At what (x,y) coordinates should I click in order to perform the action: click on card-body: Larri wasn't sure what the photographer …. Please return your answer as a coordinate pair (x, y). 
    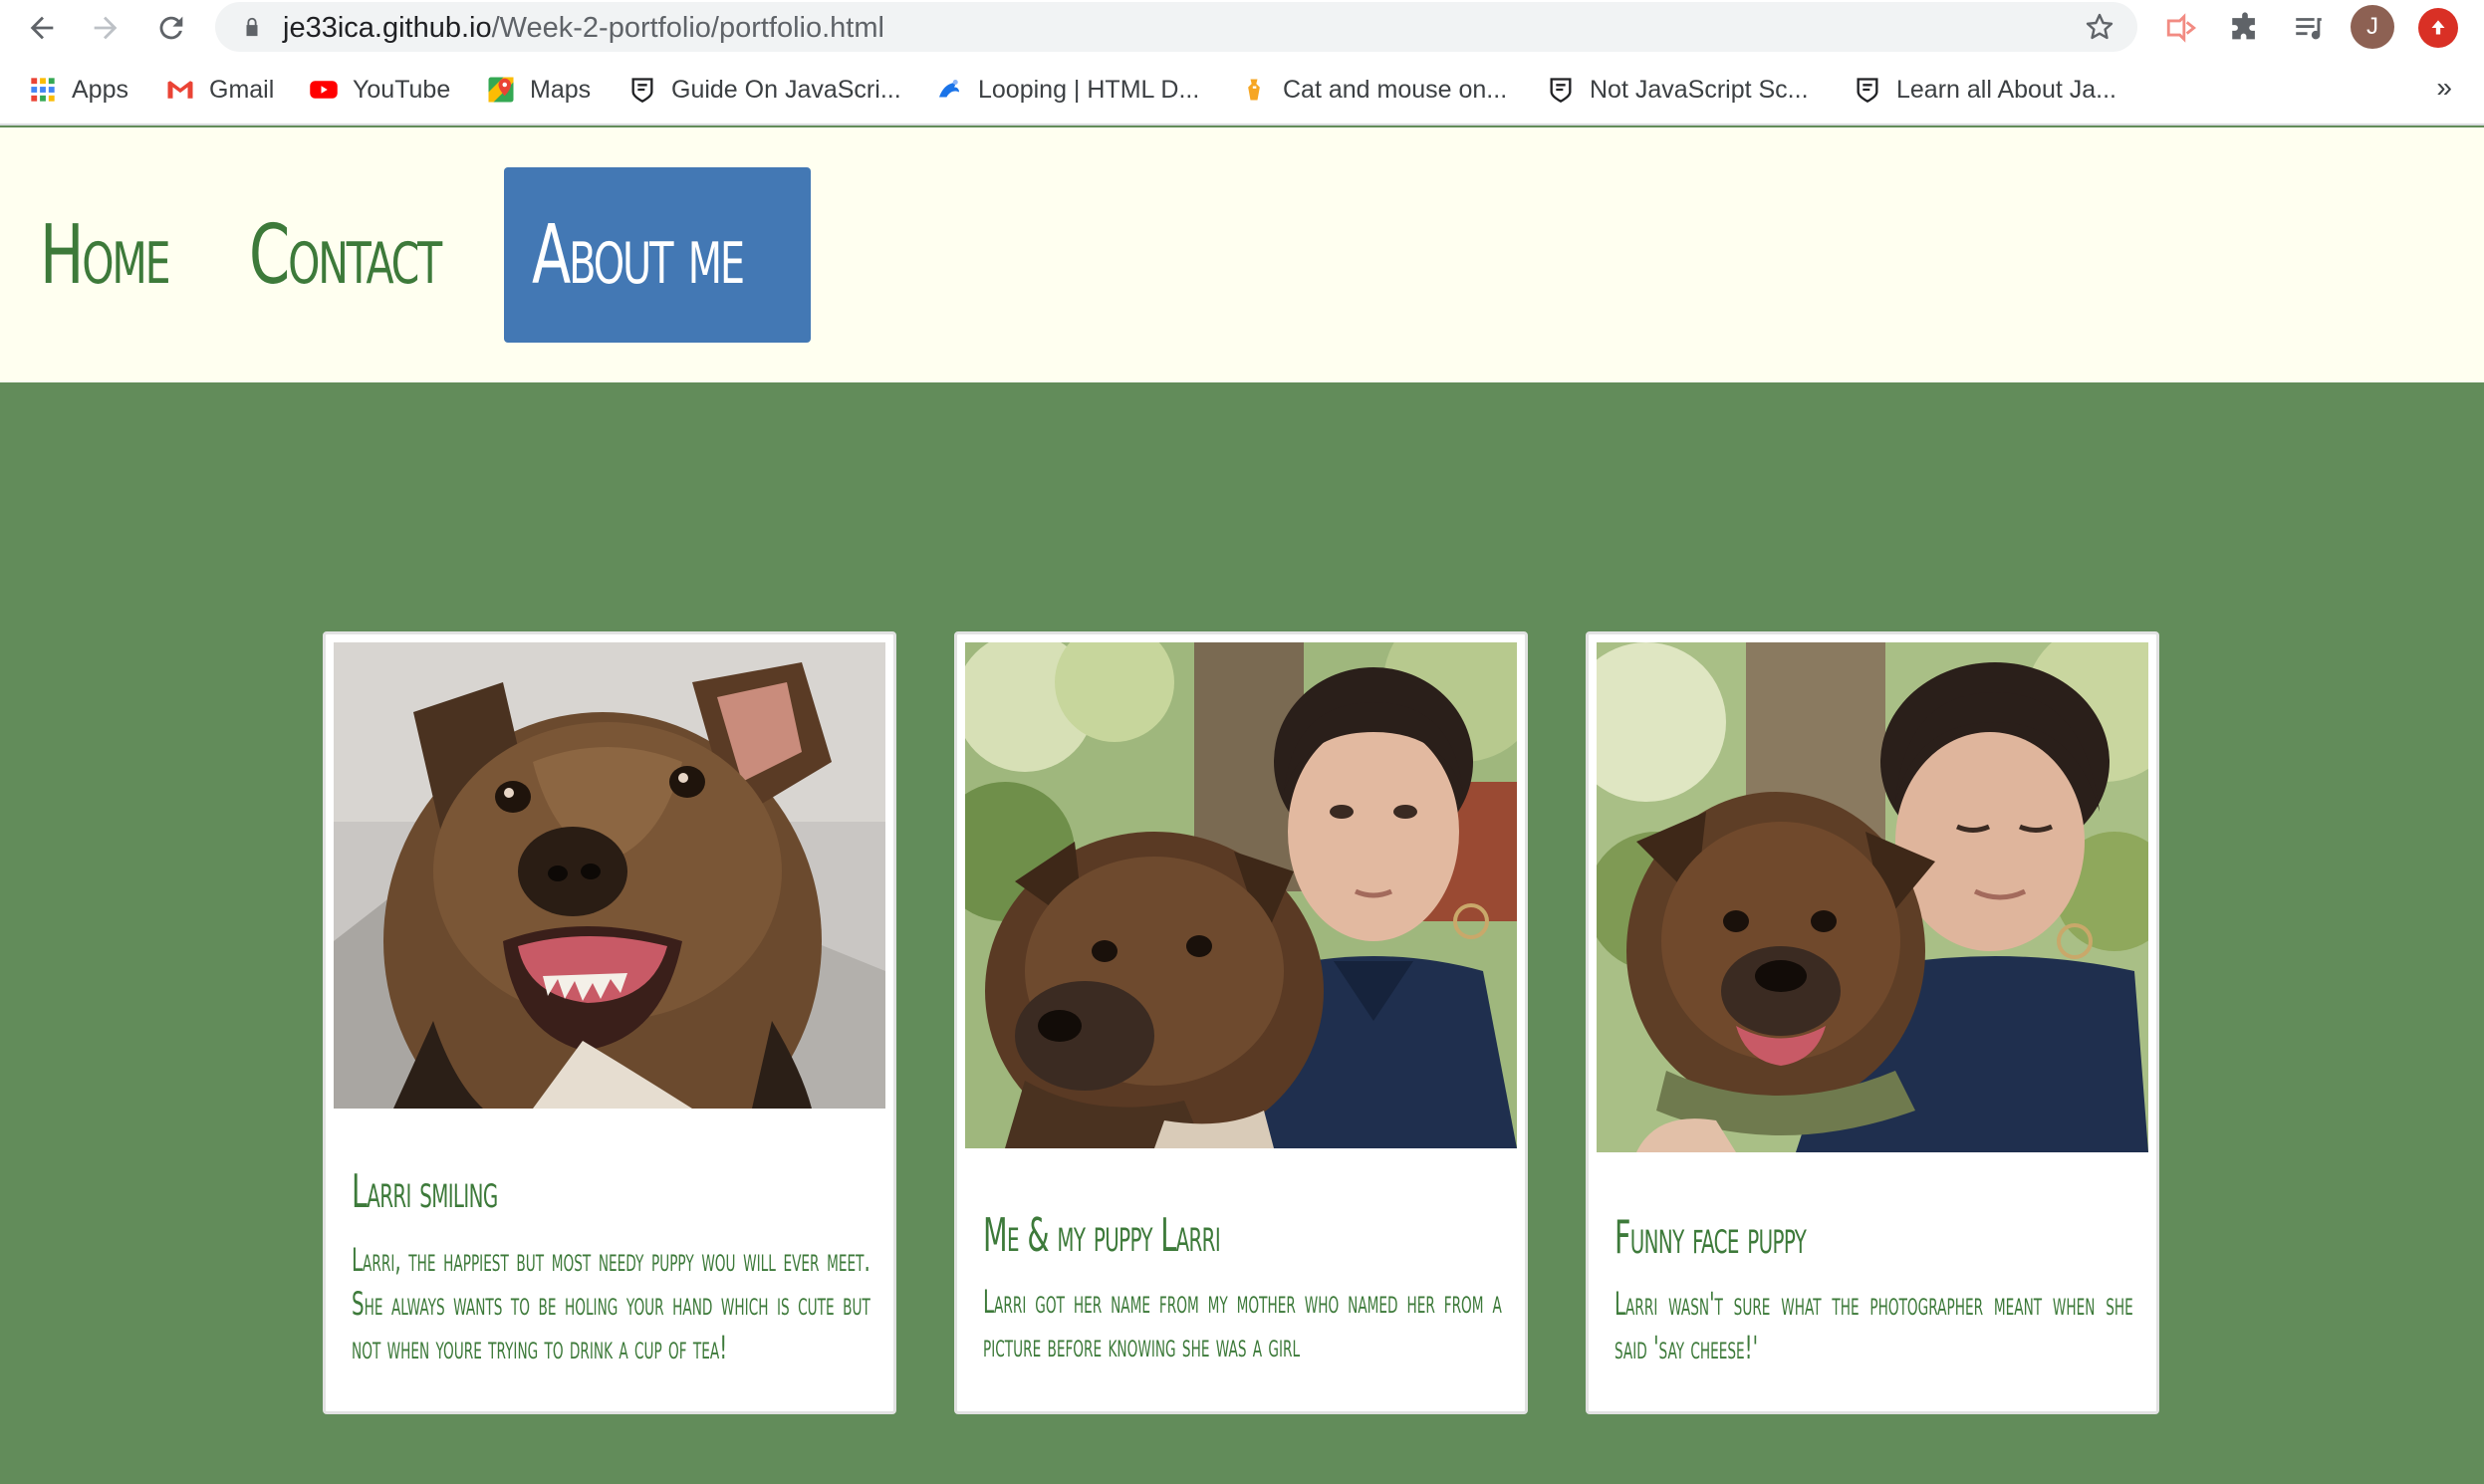
    Looking at the image, I should click on (1874, 1325).